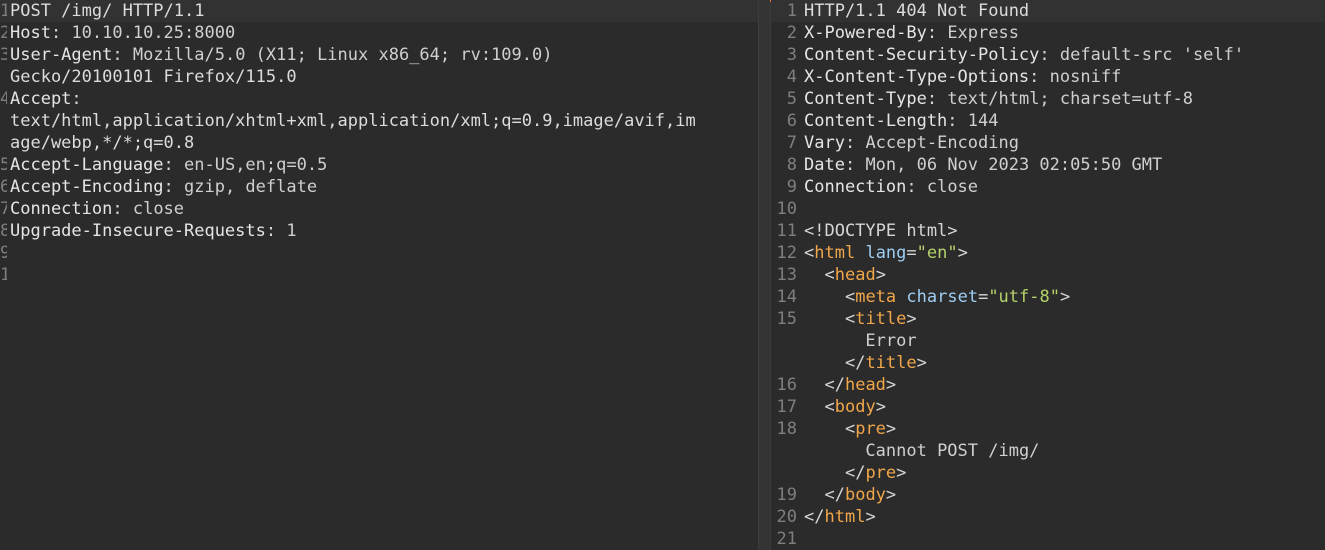 The height and width of the screenshot is (550, 1325). I want to click on code-line: 16 </head>, so click(836, 385).